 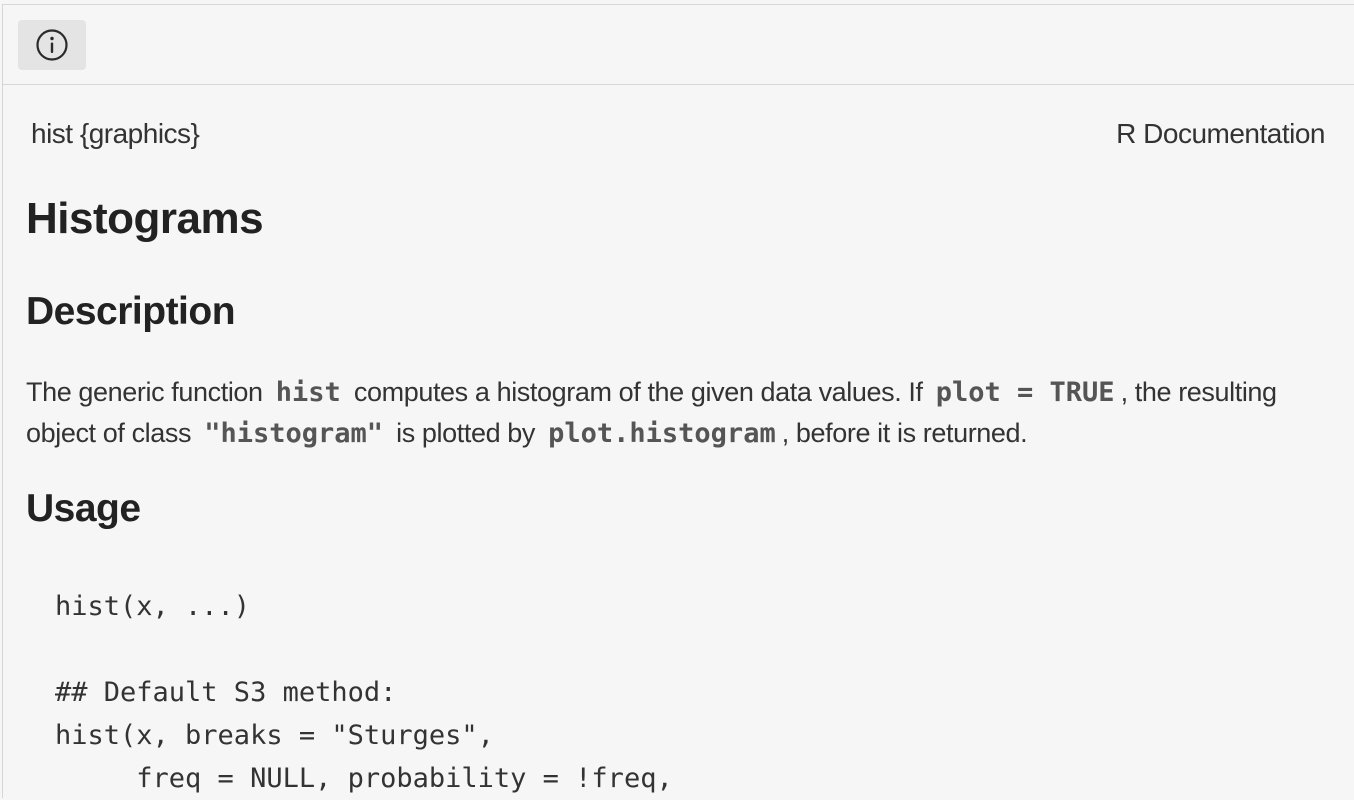 I want to click on code-plot-histogram: plot.histogram, so click(x=662, y=433).